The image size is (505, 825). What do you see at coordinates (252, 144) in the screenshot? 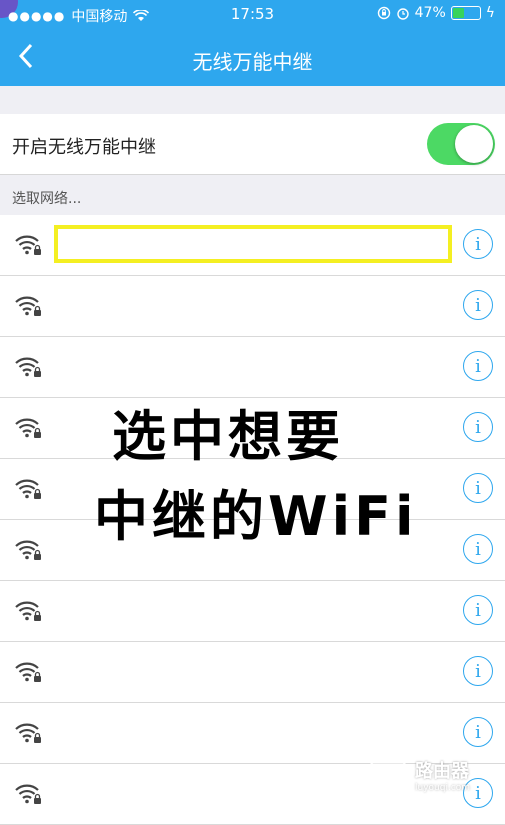
I see `repeater-toggle-row: 开启无线万能中继` at bounding box center [252, 144].